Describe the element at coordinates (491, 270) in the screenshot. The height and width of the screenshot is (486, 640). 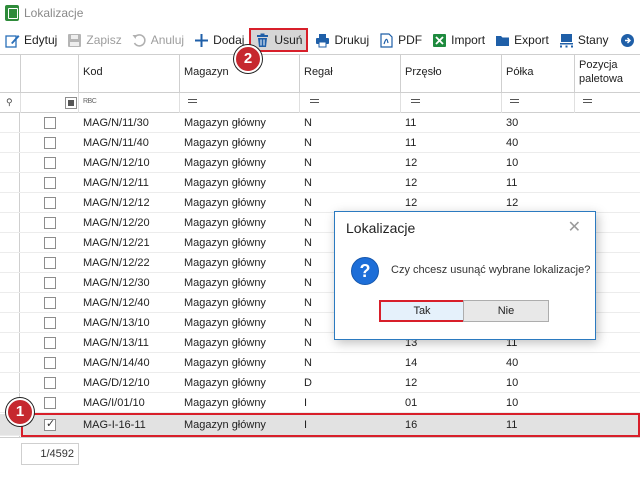
I see `dialog-message: Czy chcesz usunąć wybrane lokalizacje?` at that location.